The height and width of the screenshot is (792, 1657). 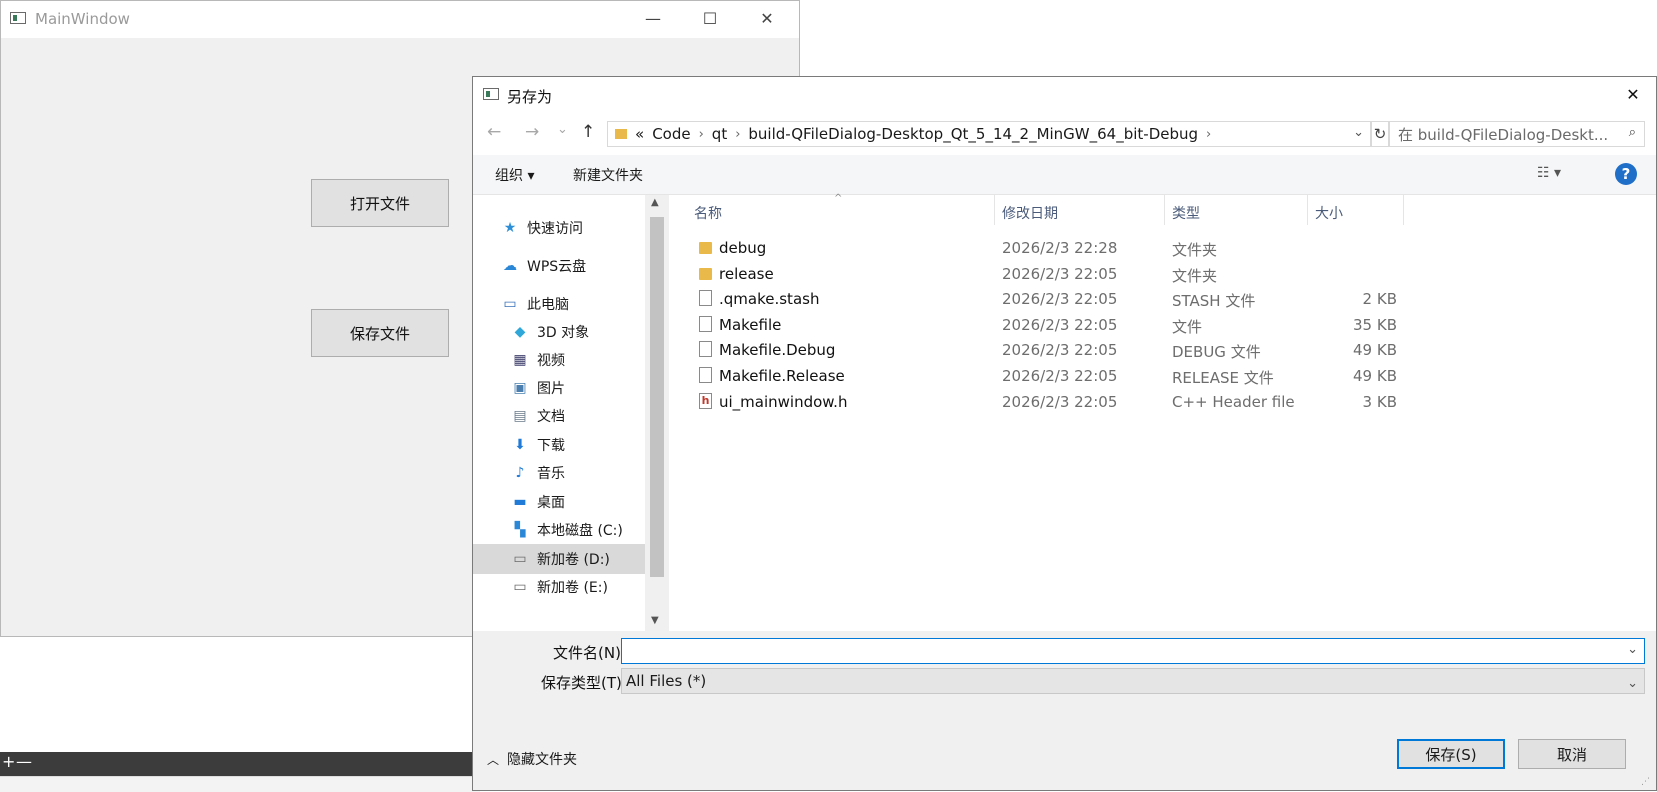 What do you see at coordinates (559, 388) in the screenshot?
I see `nav-item: ▣ 图片` at bounding box center [559, 388].